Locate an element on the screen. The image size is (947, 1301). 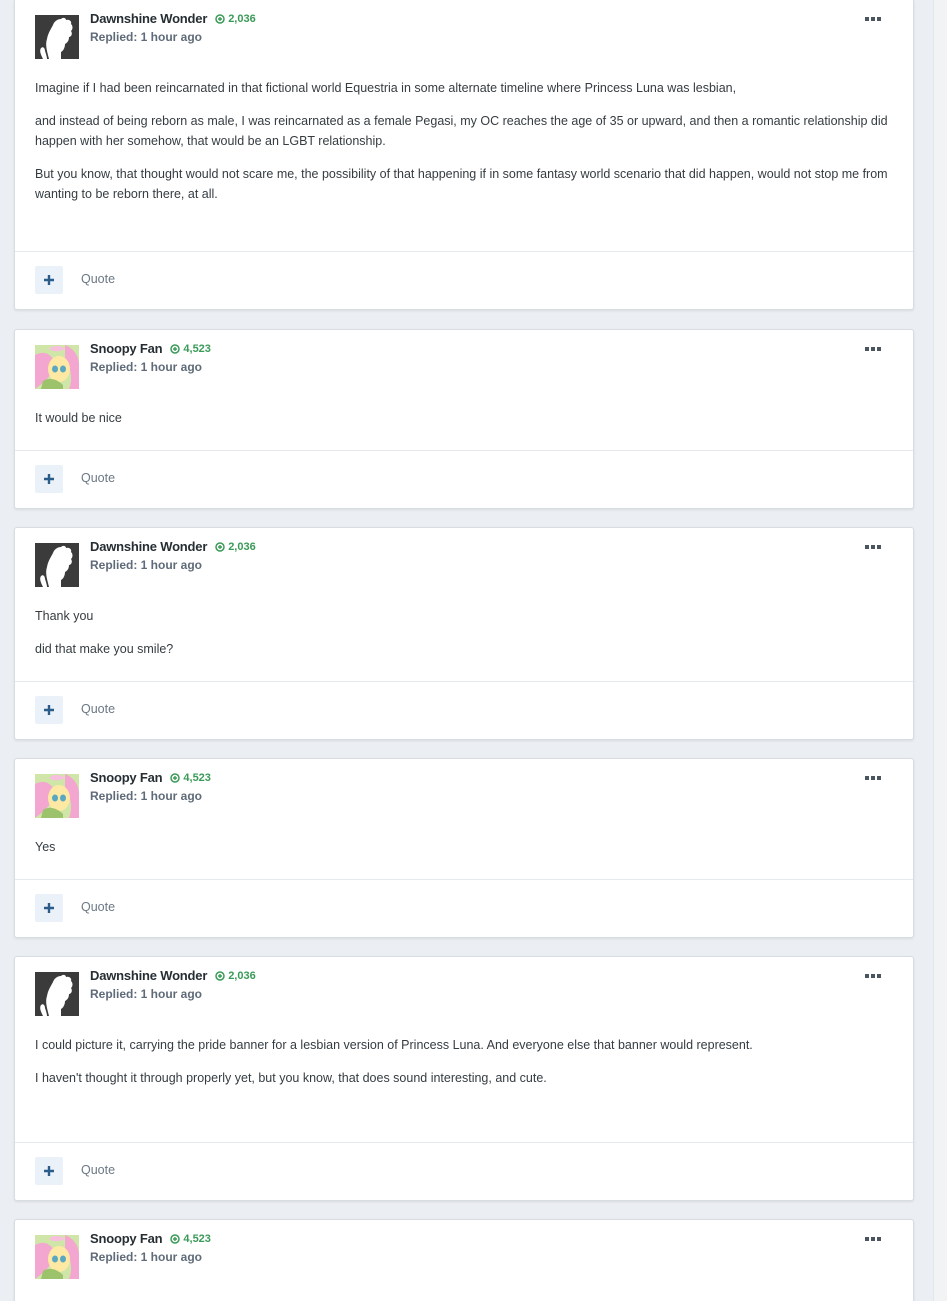
post-content: Thank you did that make you smile? is located at coordinates (464, 632).